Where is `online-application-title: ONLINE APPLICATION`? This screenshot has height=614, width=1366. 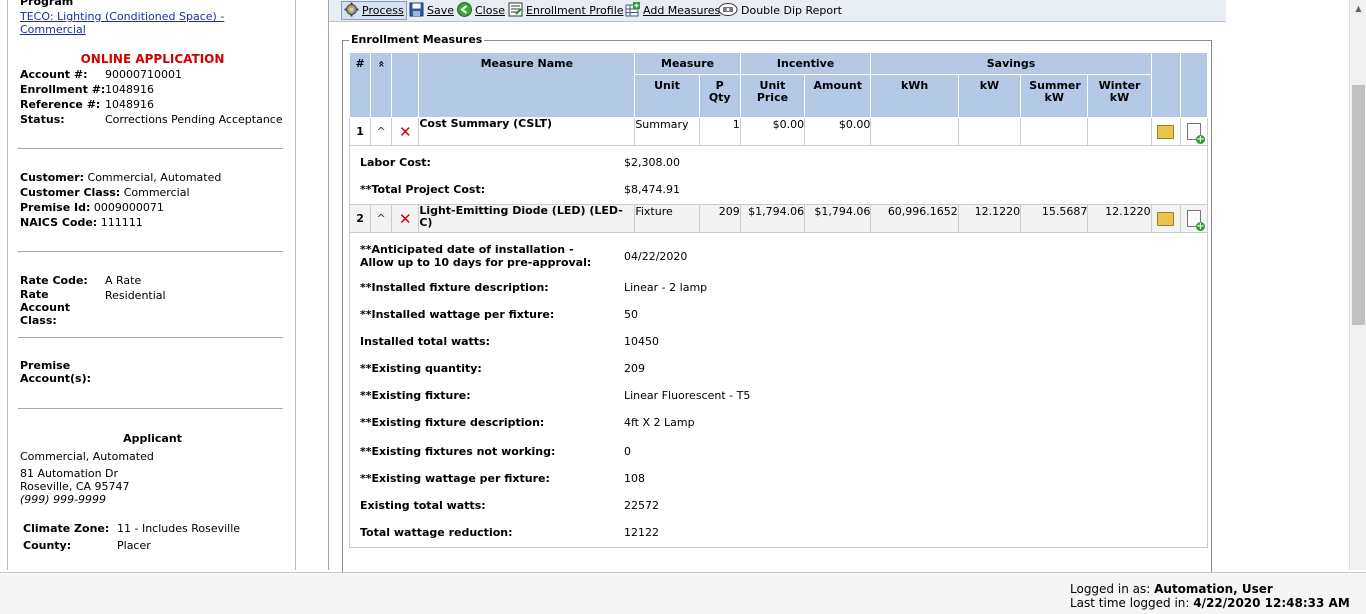
online-application-title: ONLINE APPLICATION is located at coordinates (152, 59).